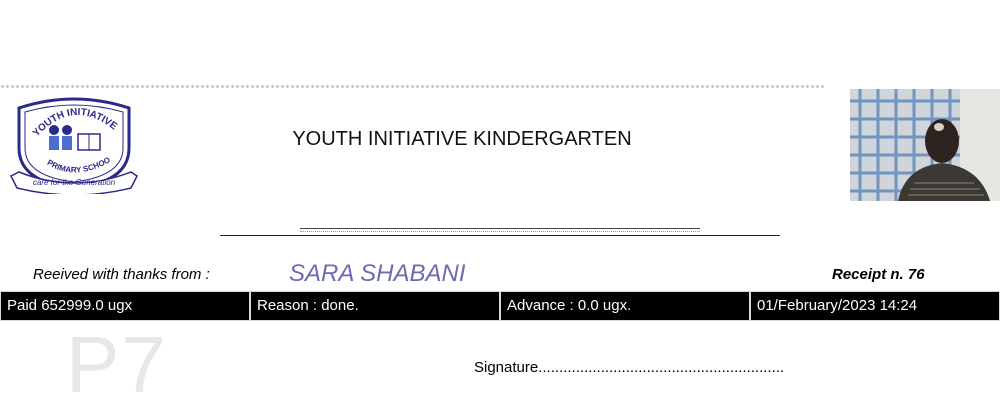  What do you see at coordinates (500, 235) in the screenshot?
I see `underline-long` at bounding box center [500, 235].